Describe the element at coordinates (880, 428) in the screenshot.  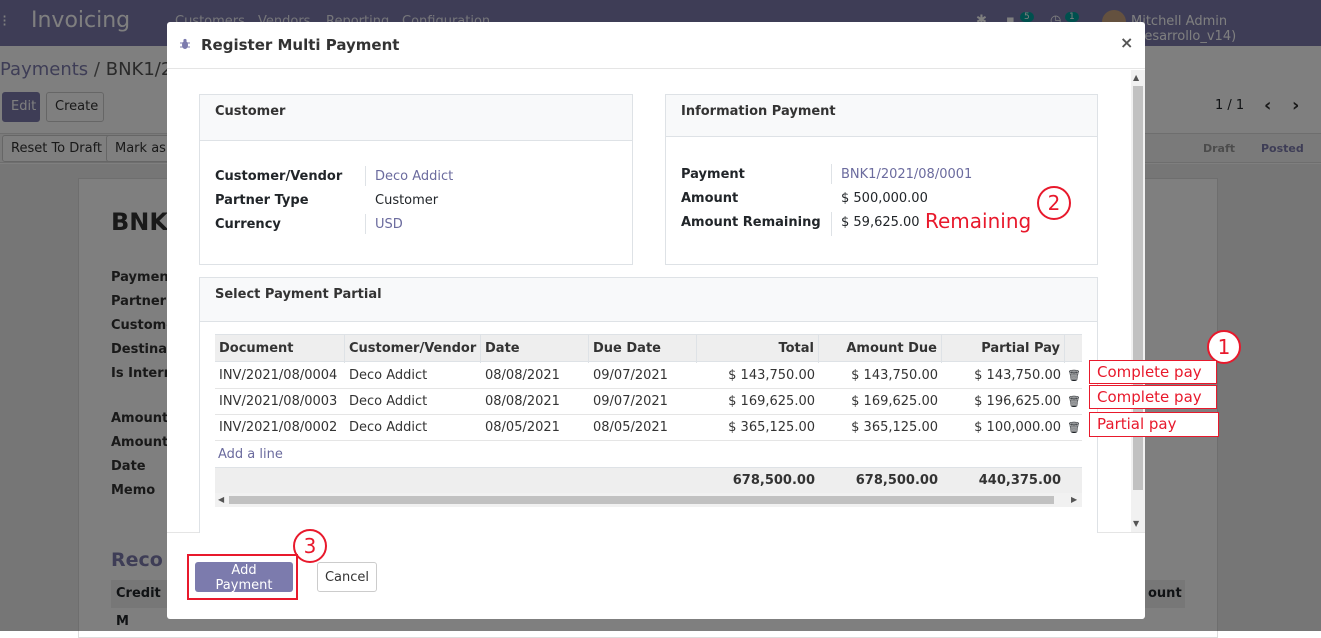
I see `cell-amount-due: $ 365,125.00` at that location.